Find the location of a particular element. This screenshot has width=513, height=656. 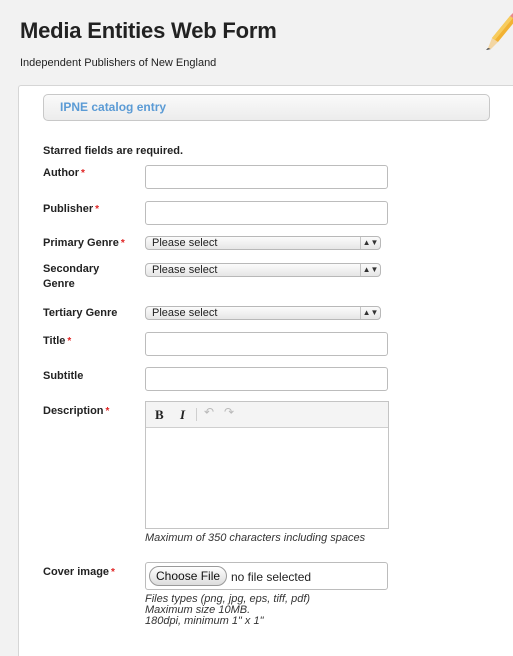

primary-genre-value: Please select is located at coordinates (185, 243).